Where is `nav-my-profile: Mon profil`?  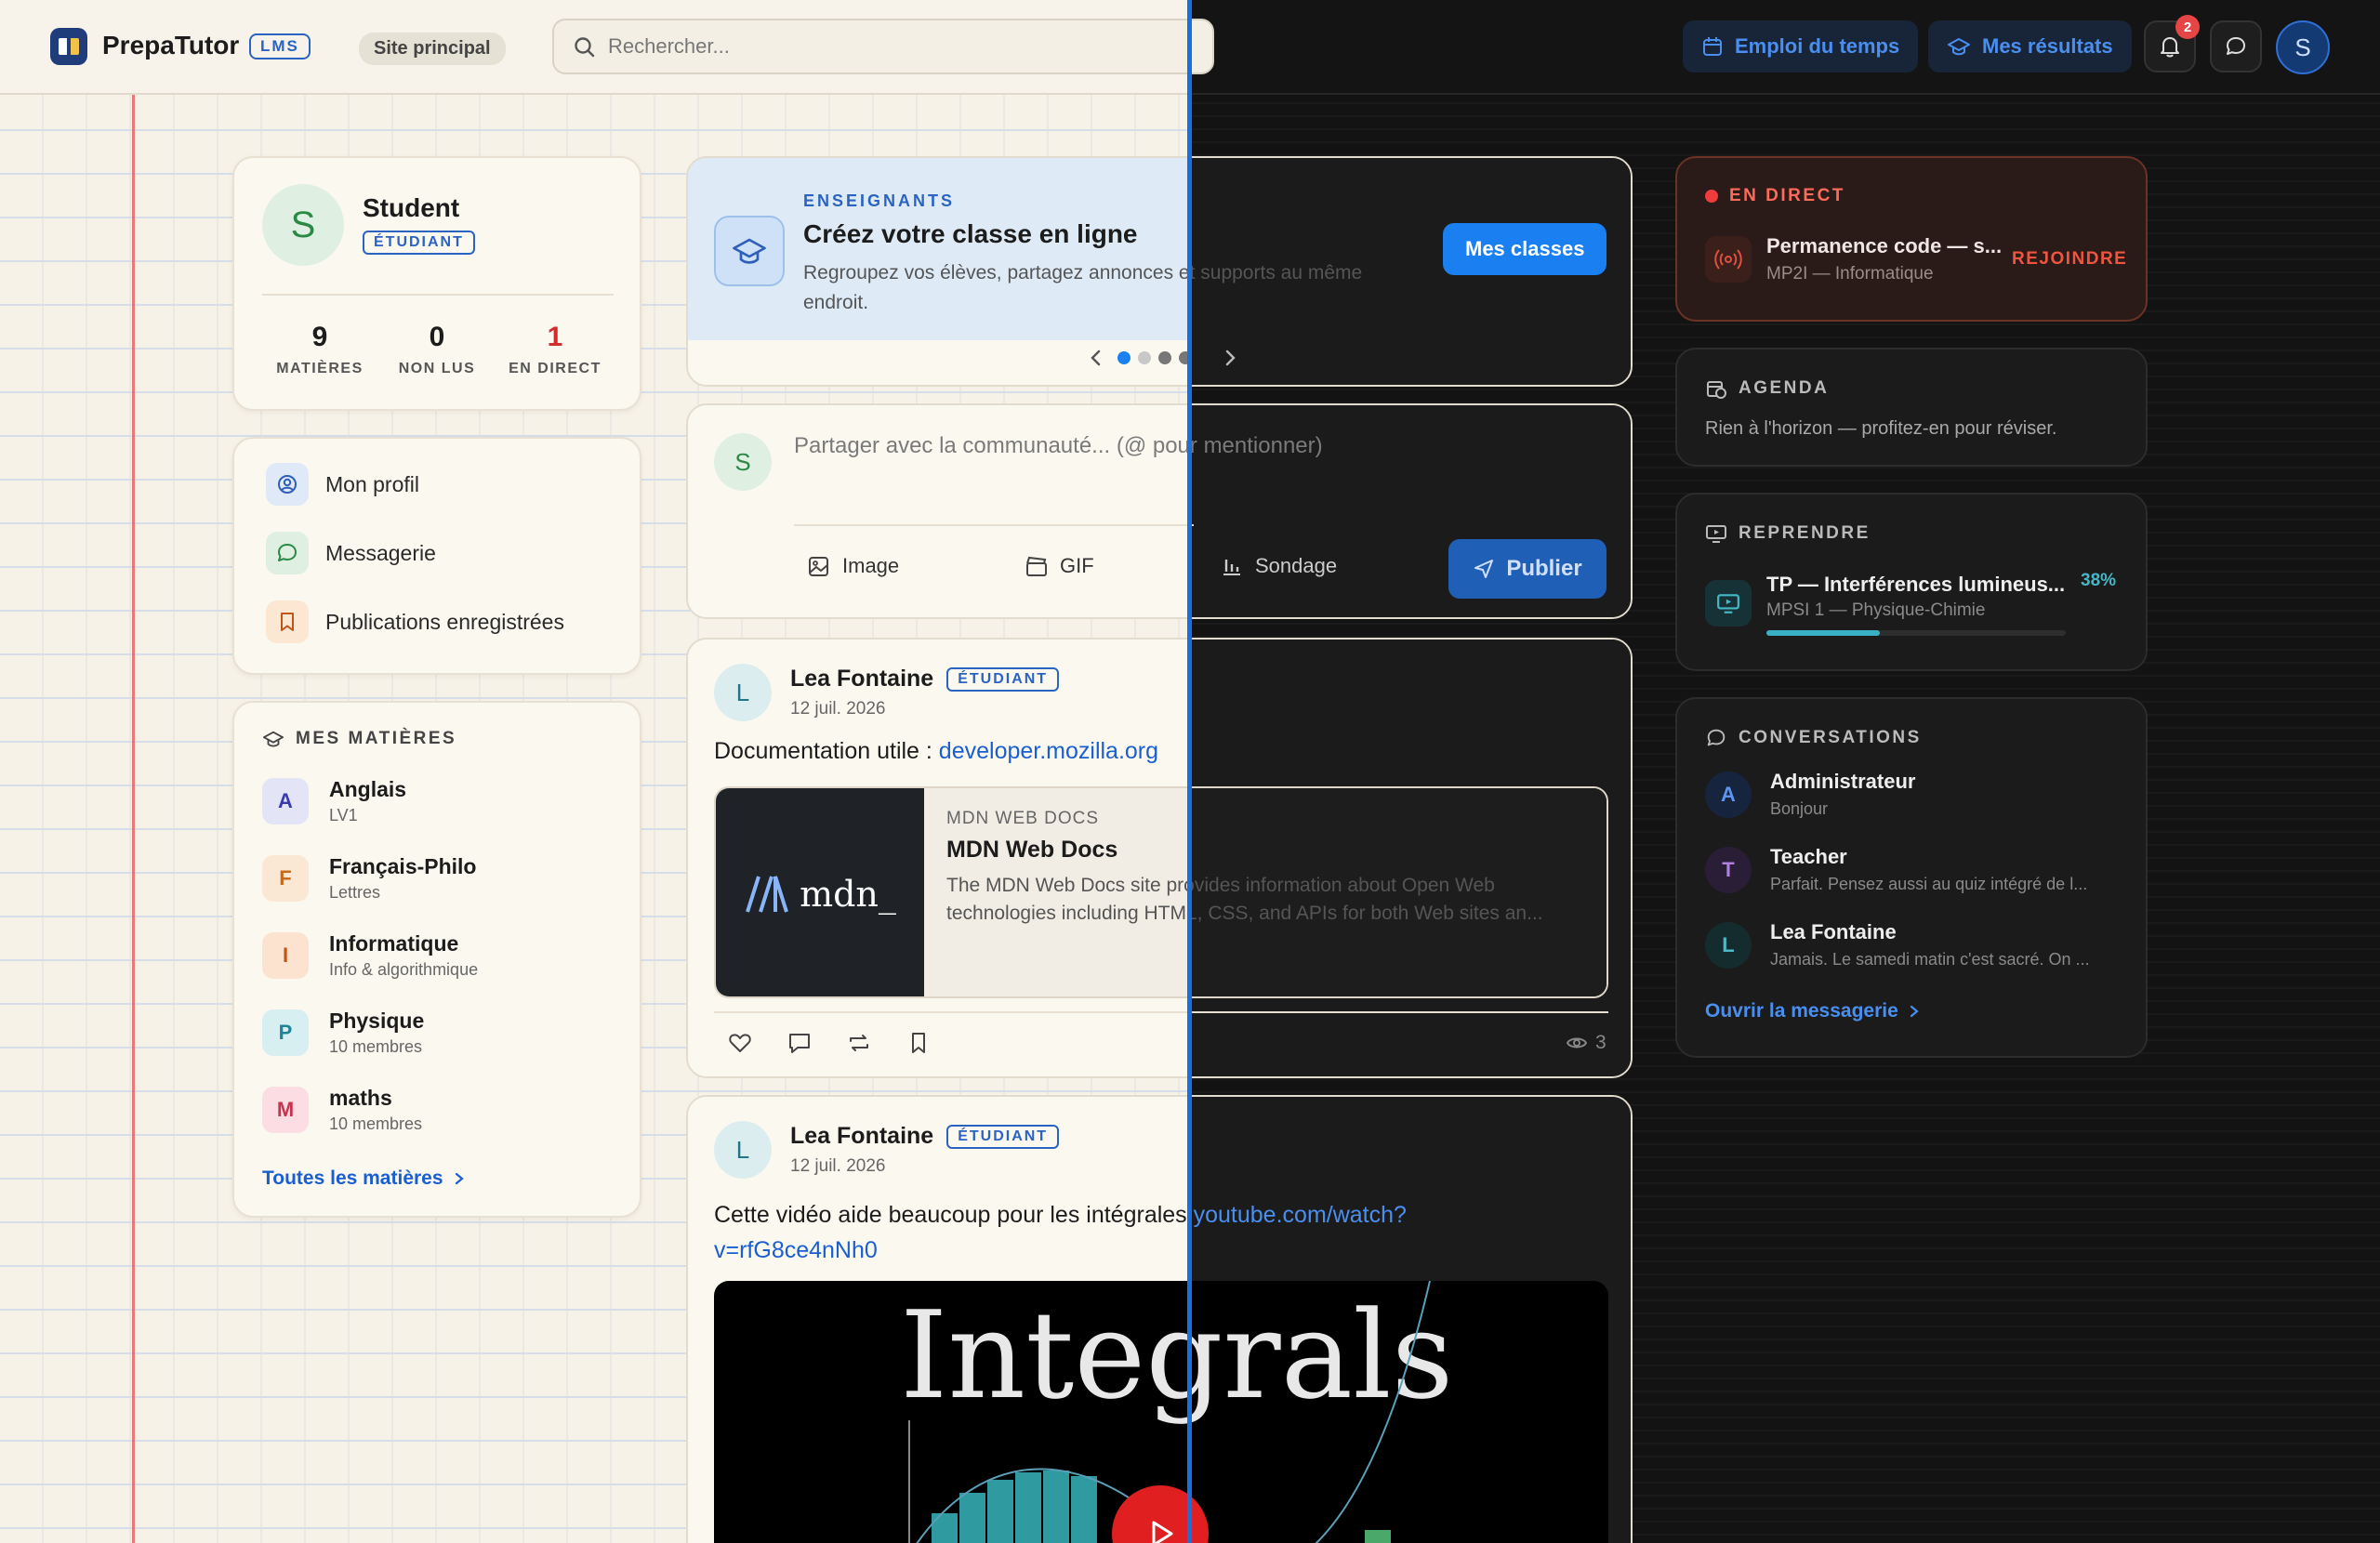 nav-my-profile: Mon profil is located at coordinates (342, 484).